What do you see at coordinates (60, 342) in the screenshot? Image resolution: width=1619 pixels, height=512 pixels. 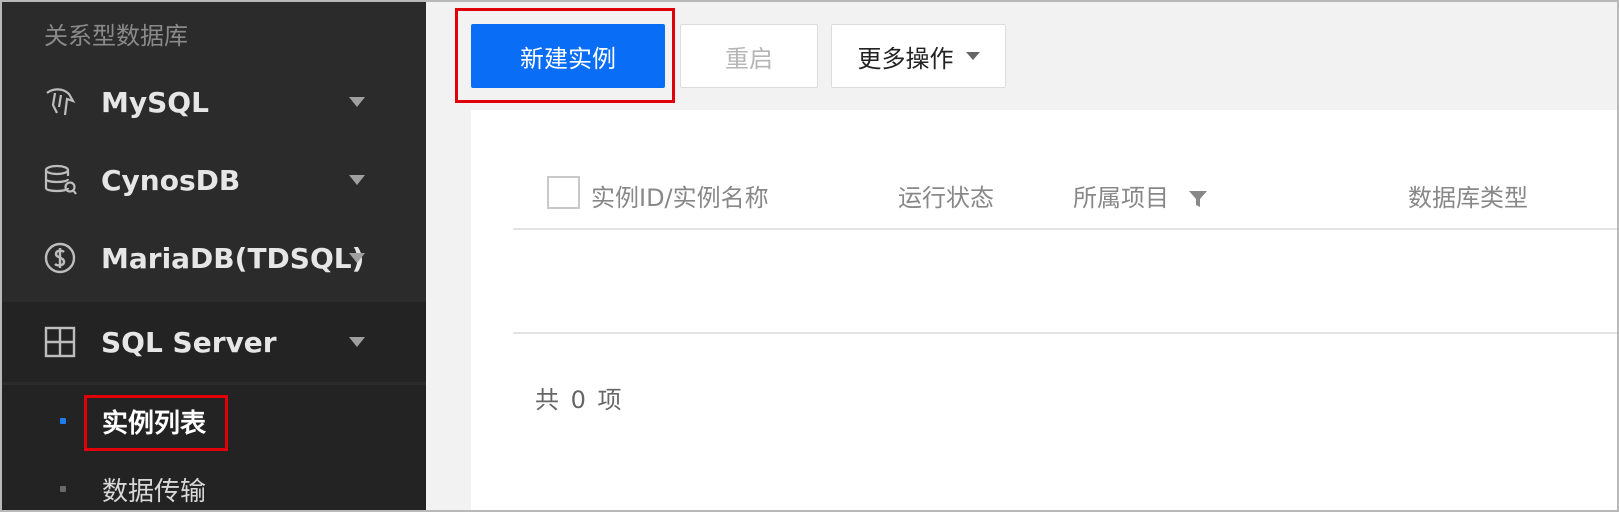 I see `grid-icon` at bounding box center [60, 342].